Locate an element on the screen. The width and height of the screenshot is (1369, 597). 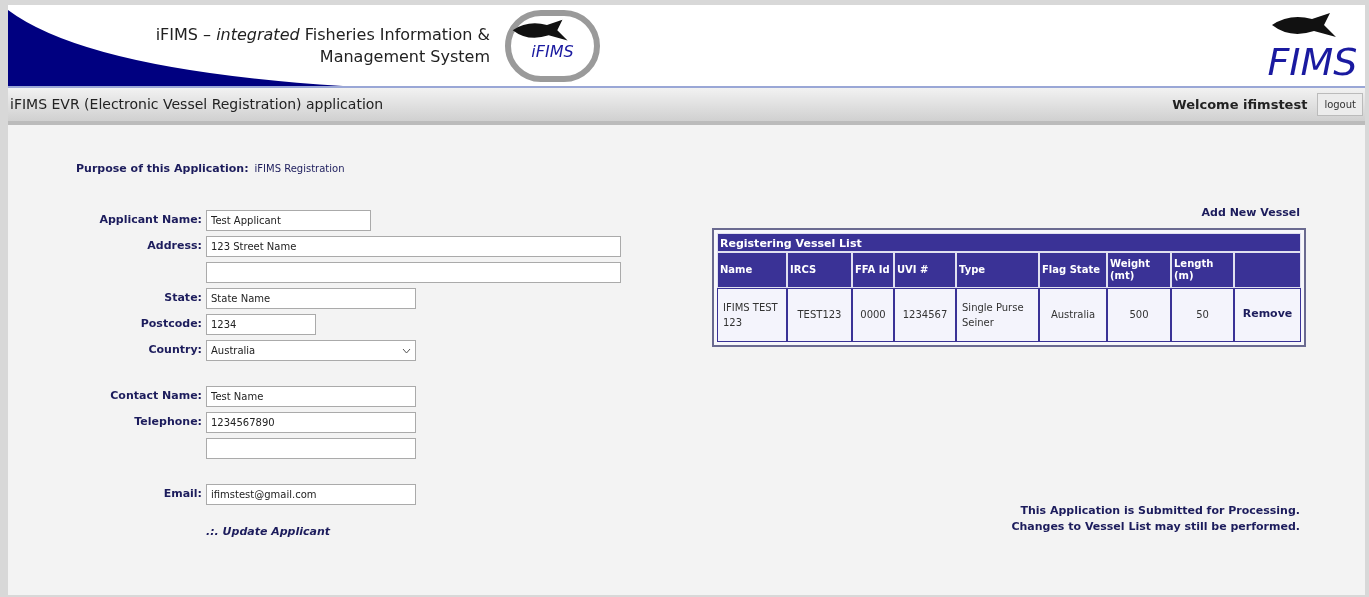
text-field: Test Name is located at coordinates (311, 396).